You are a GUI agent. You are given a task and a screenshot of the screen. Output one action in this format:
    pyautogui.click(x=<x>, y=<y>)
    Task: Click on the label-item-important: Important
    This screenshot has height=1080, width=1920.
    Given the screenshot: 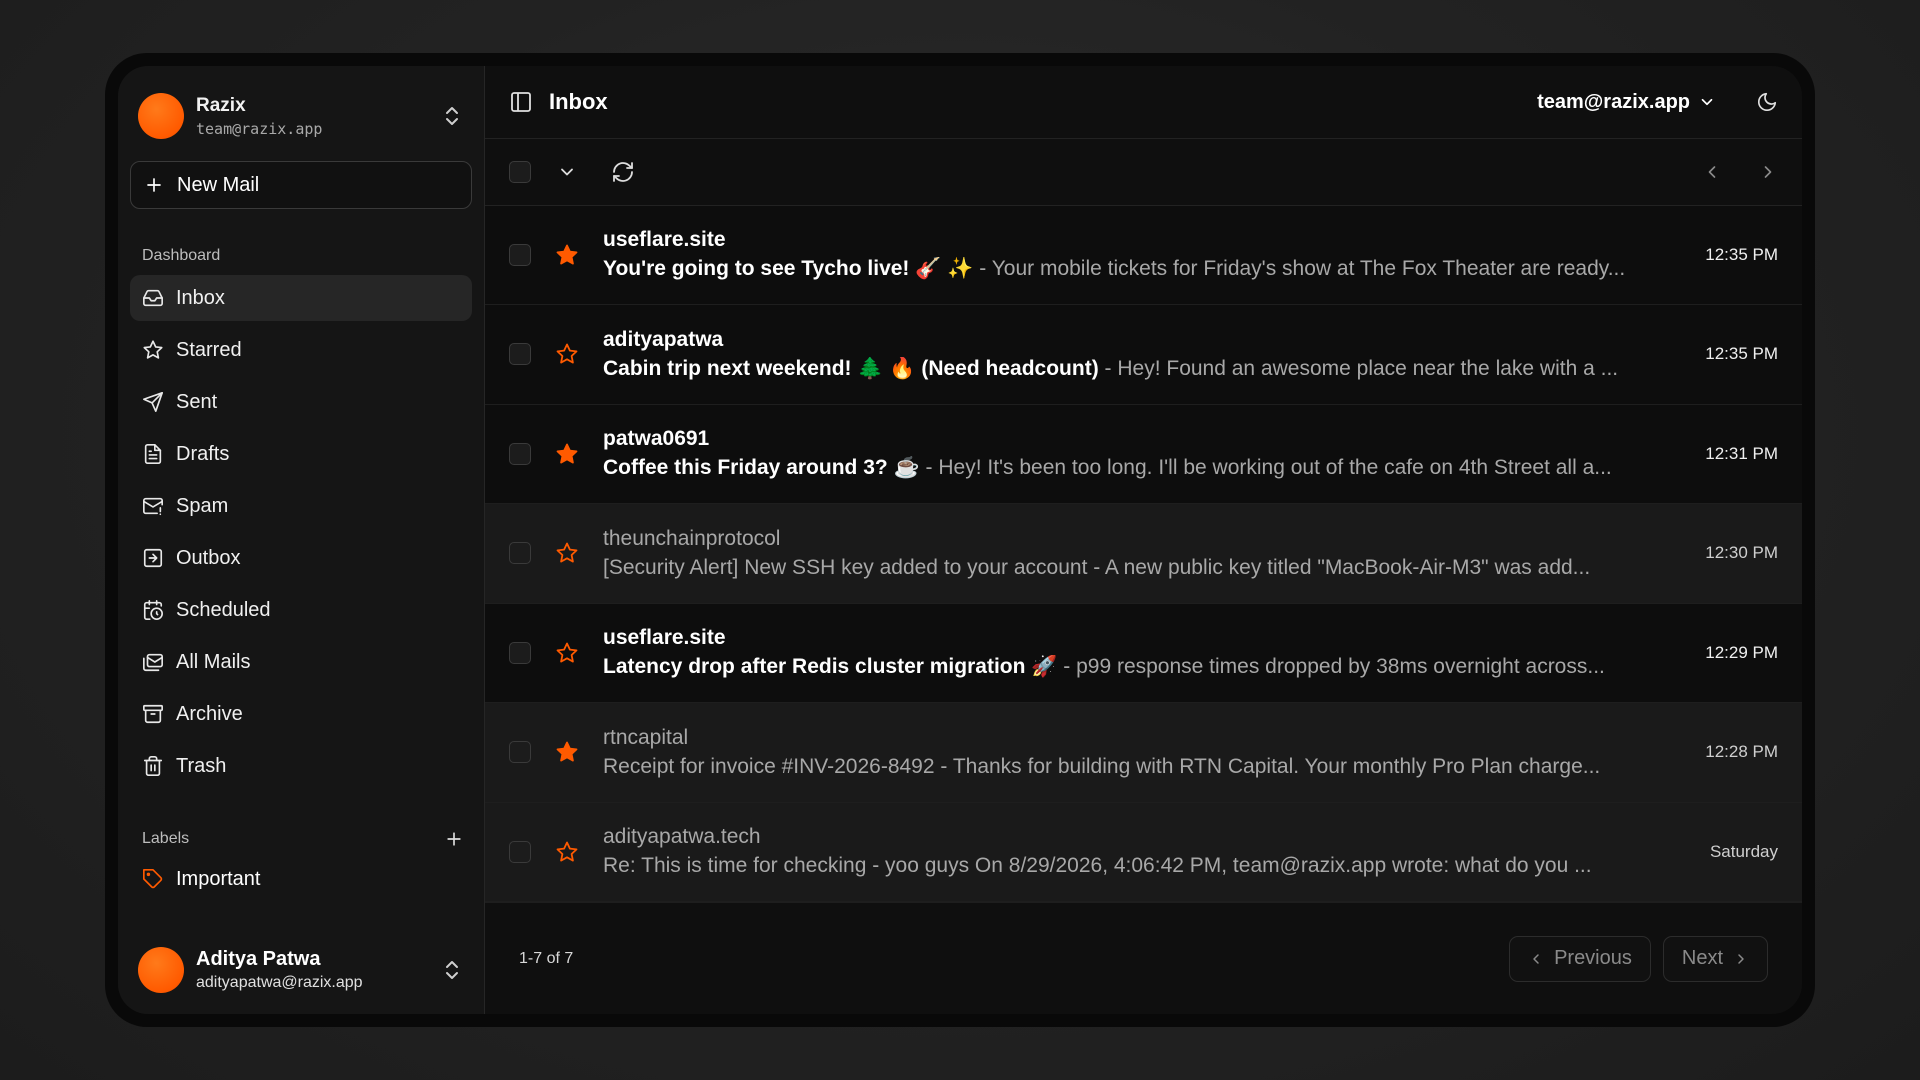 What is the action you would take?
    pyautogui.click(x=301, y=879)
    